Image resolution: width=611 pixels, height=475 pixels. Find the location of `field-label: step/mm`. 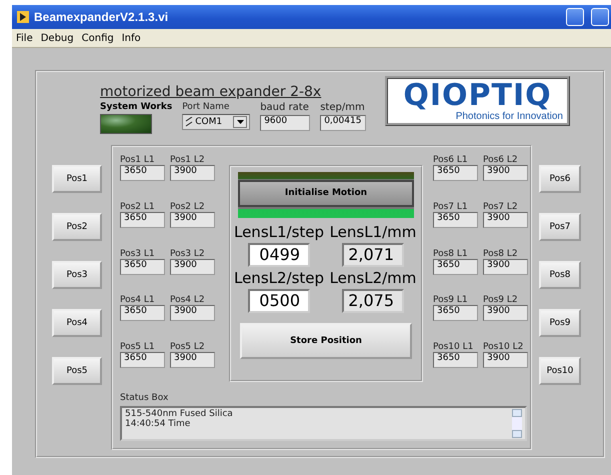

field-label: step/mm is located at coordinates (343, 107).